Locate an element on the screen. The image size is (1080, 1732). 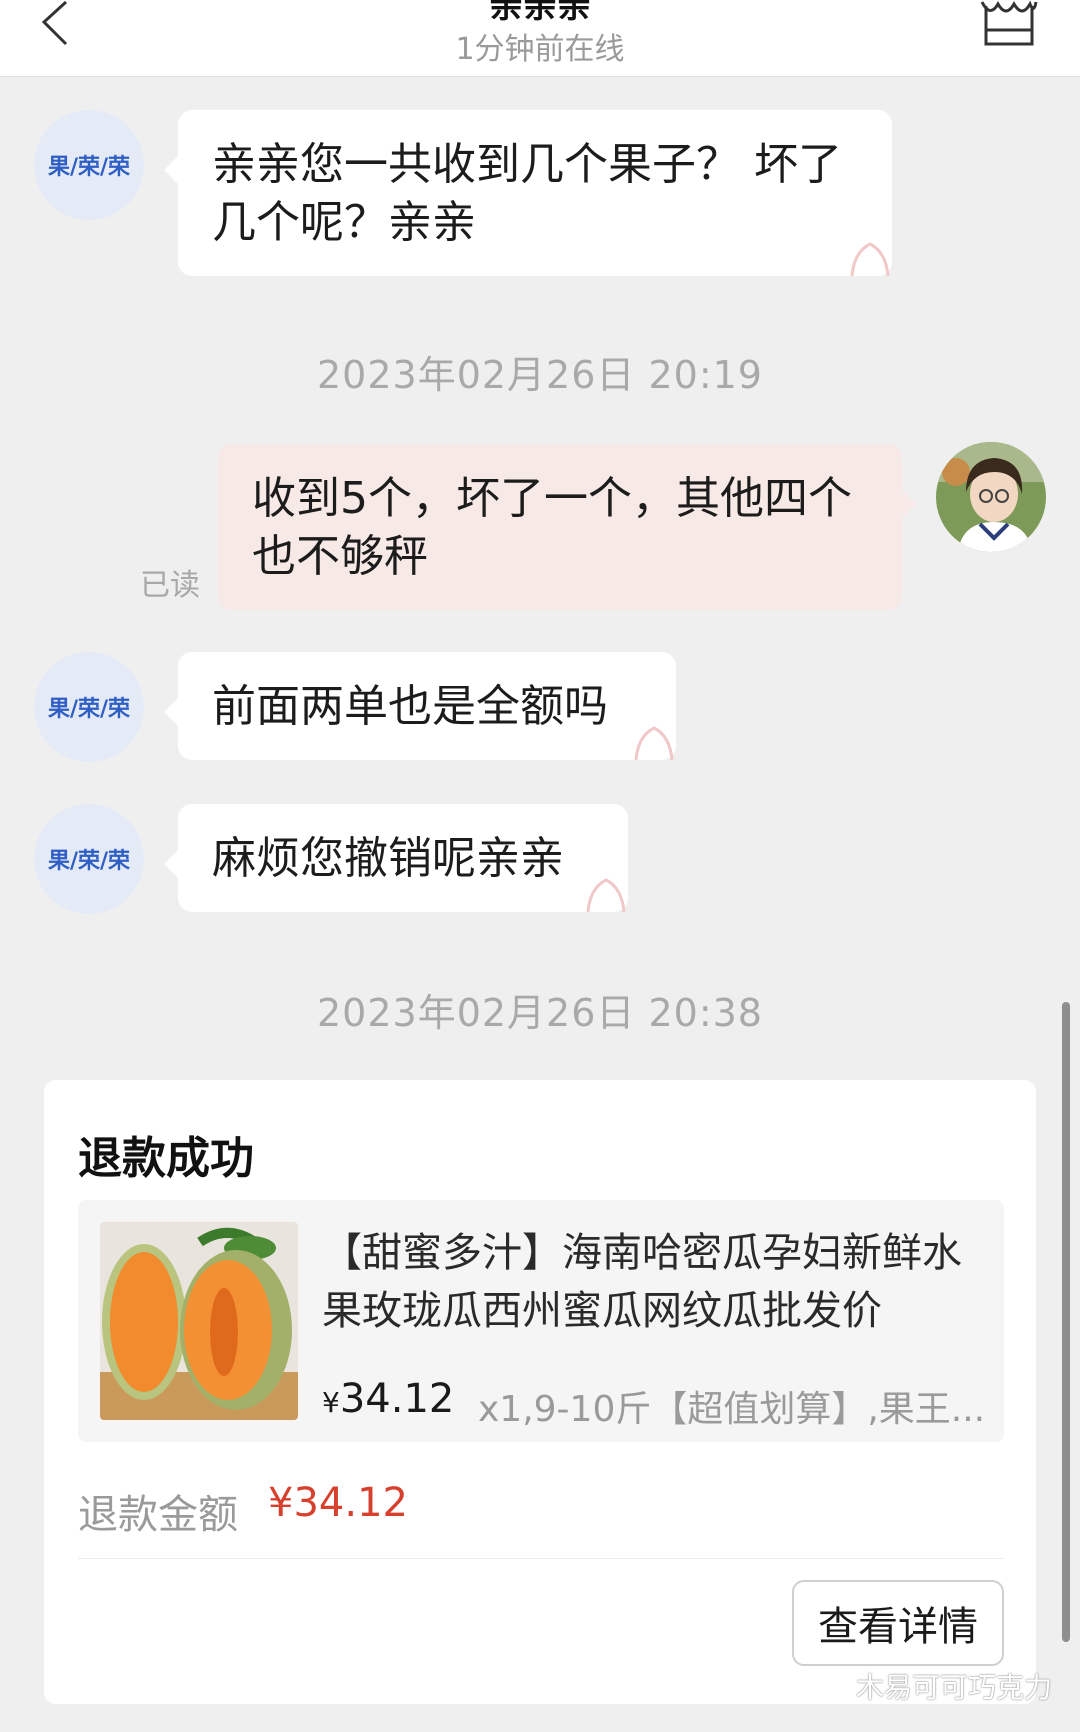
product-title: 【甜蜜多汁】海南哈密瓜孕妇新鲜水果玫珑瓜西州蜜瓜网纹瓜批发价 is located at coordinates (642, 1282).